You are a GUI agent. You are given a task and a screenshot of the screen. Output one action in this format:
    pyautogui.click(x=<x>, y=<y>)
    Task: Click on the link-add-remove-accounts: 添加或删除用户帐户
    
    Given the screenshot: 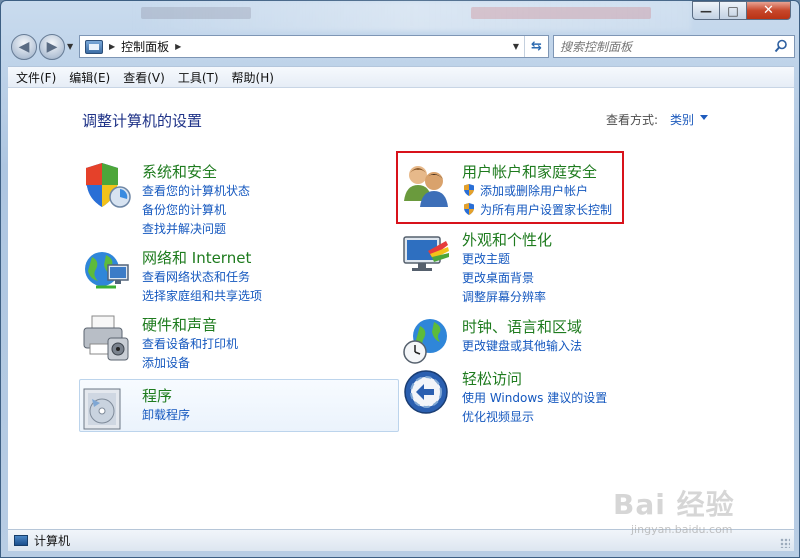 What is the action you would take?
    pyautogui.click(x=525, y=190)
    